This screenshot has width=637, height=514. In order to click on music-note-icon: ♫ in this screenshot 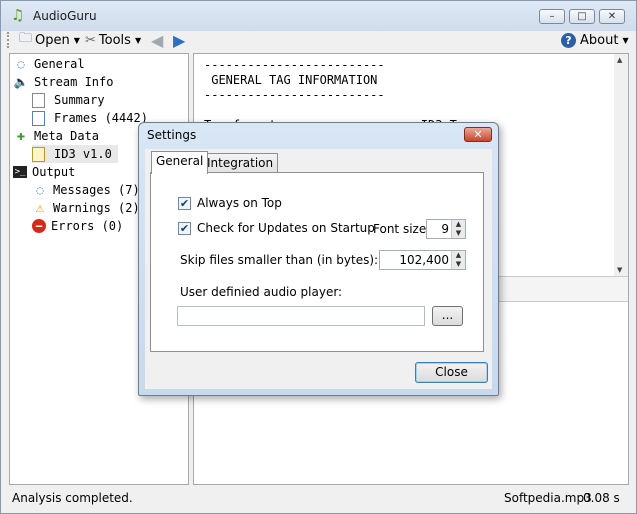, I will do `click(18, 15)`.